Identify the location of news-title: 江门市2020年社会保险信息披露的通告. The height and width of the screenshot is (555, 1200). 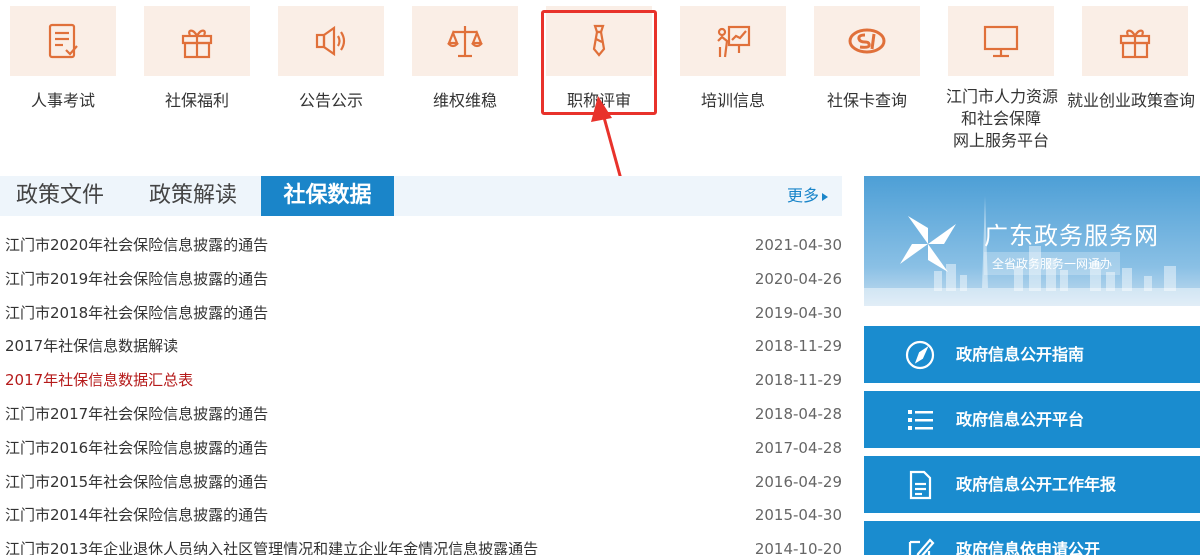
(136, 246).